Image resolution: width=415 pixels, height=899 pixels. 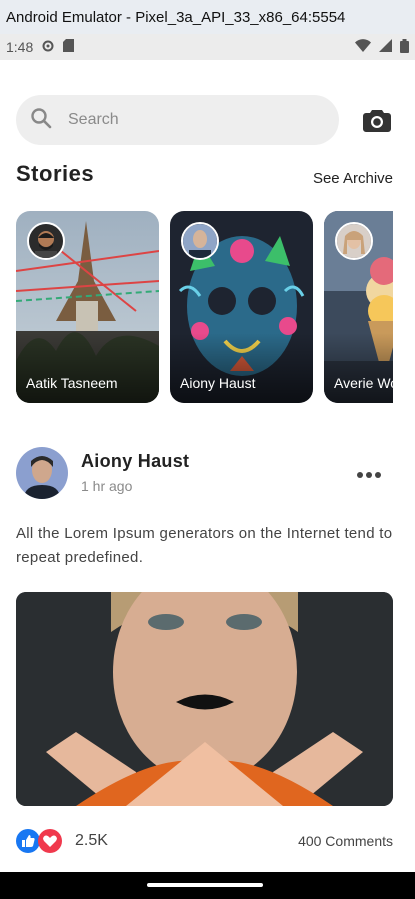 I want to click on search-bar: Search, so click(x=177, y=120).